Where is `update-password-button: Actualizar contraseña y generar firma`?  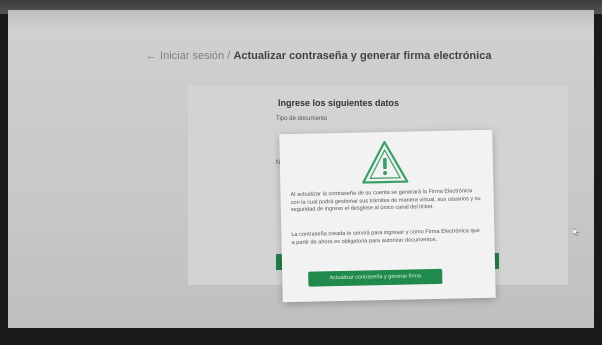 update-password-button: Actualizar contraseña y generar firma is located at coordinates (375, 277).